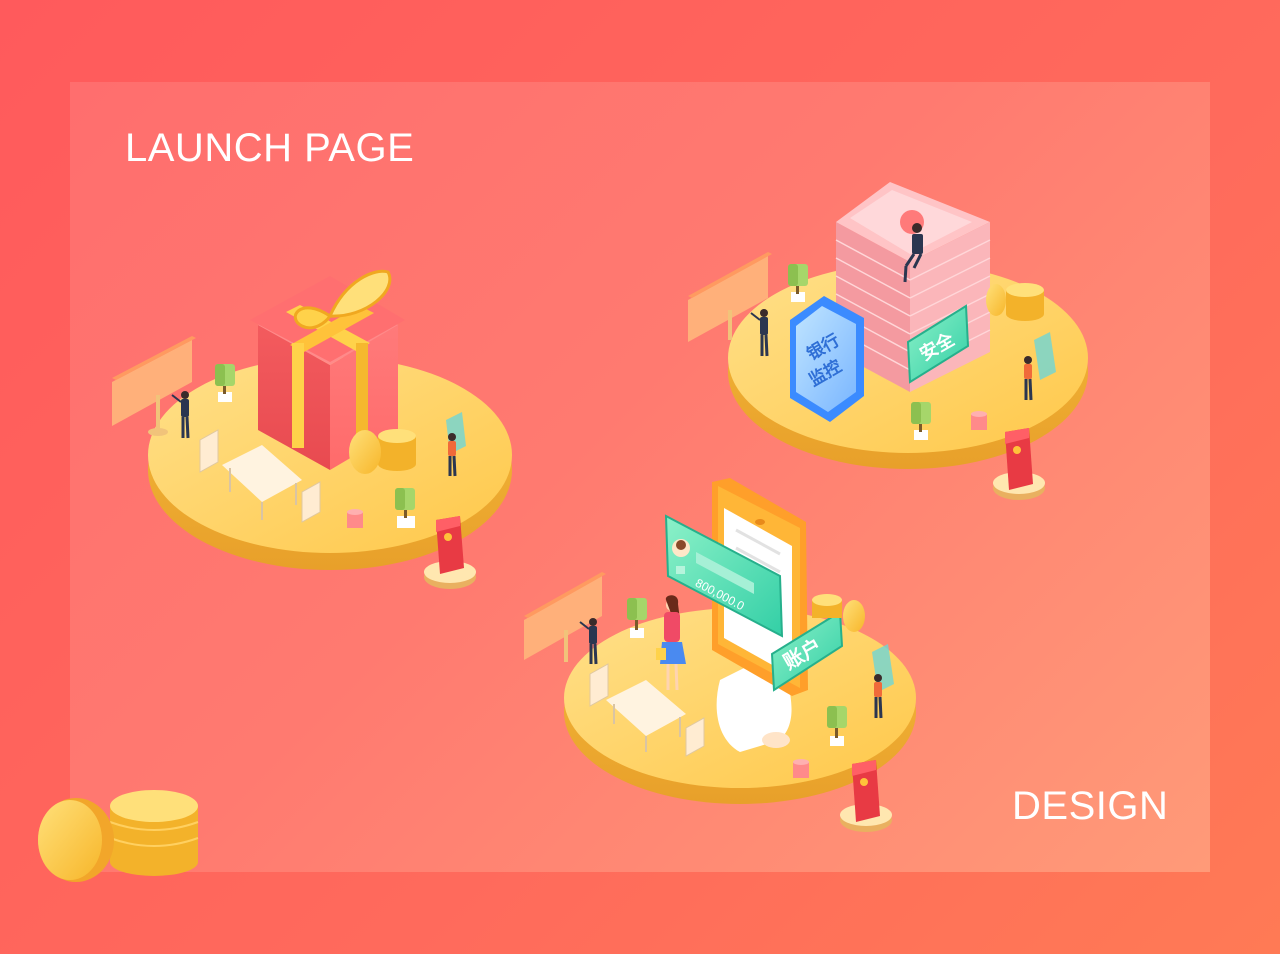  Describe the element at coordinates (118, 836) in the screenshot. I see `corner-coins-icon` at that location.